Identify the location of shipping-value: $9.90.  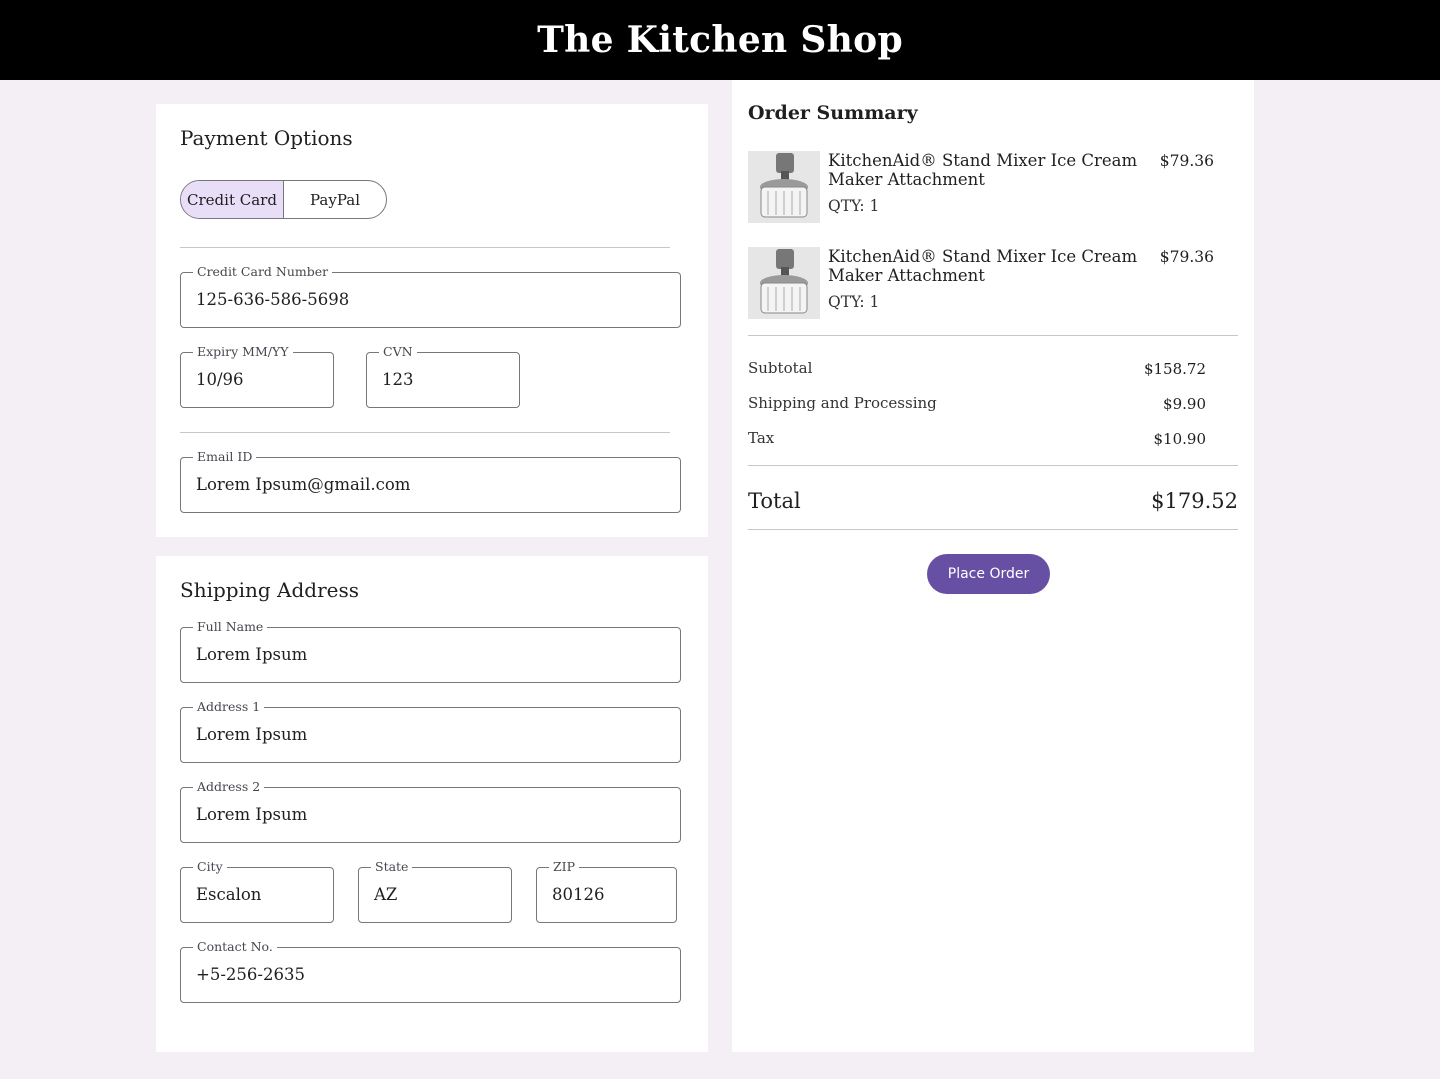
(1184, 404).